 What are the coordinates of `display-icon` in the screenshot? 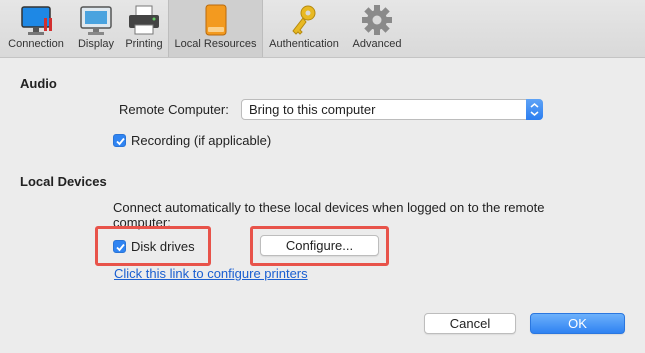 It's located at (96, 20).